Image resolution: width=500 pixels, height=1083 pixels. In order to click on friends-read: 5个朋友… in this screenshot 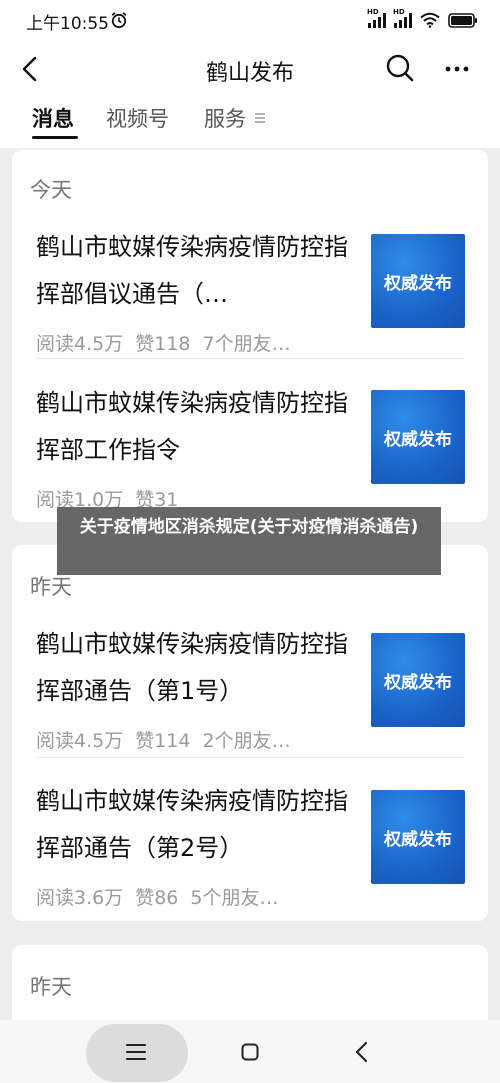, I will do `click(234, 898)`.